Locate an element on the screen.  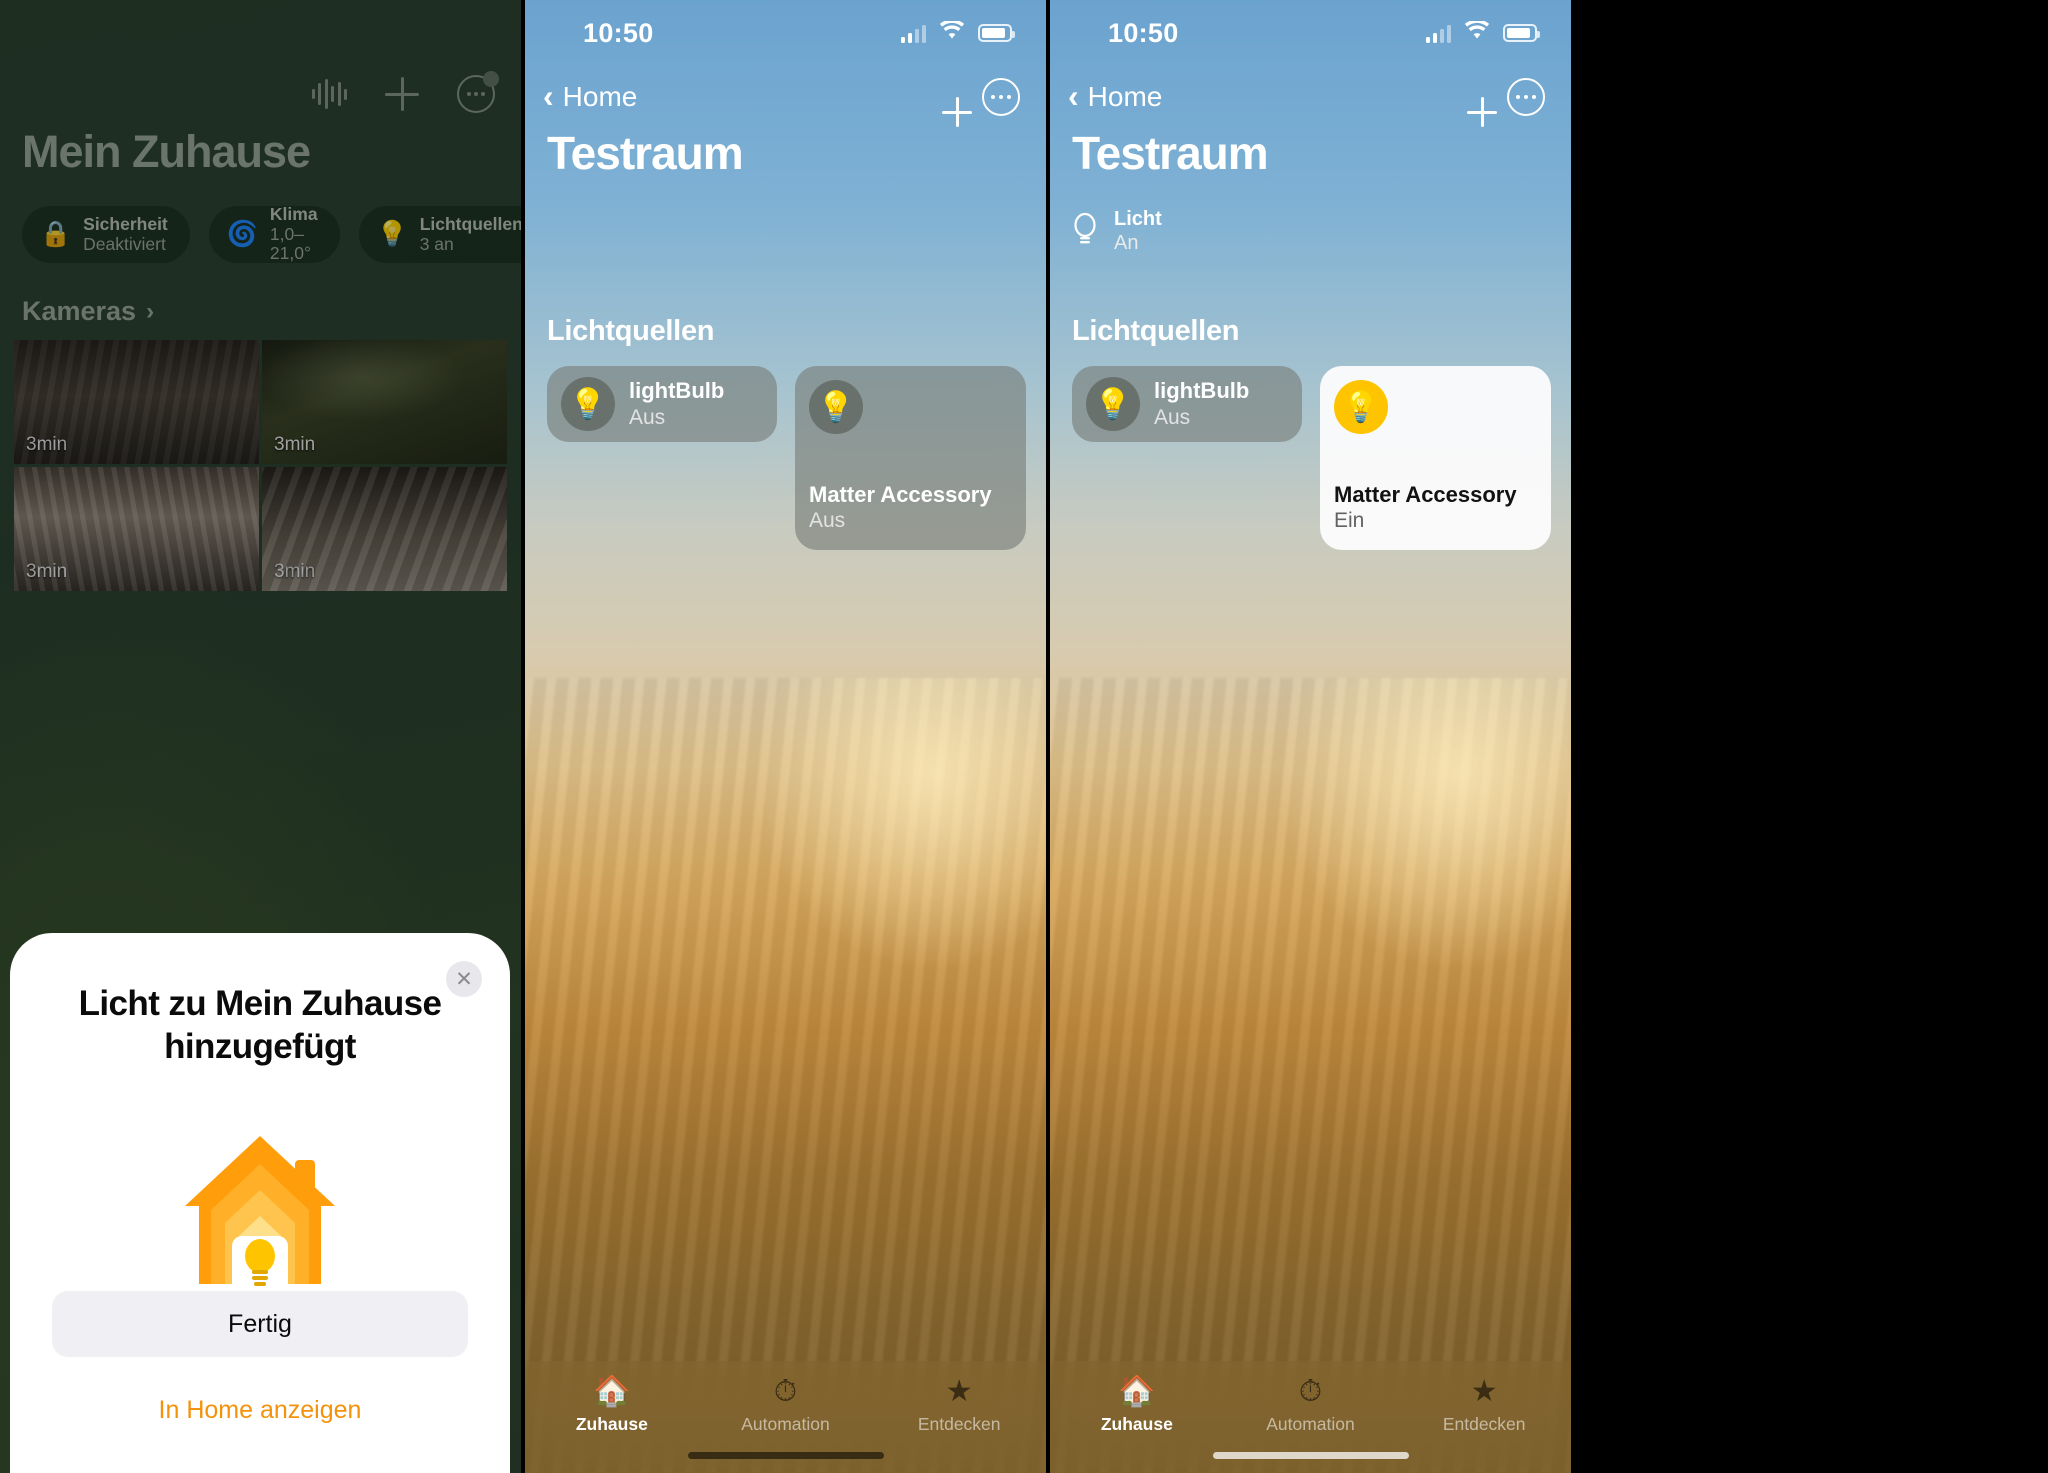
accessory-card-matter-accessory: 💡 Matter Accessory Ein is located at coordinates (1435, 458).